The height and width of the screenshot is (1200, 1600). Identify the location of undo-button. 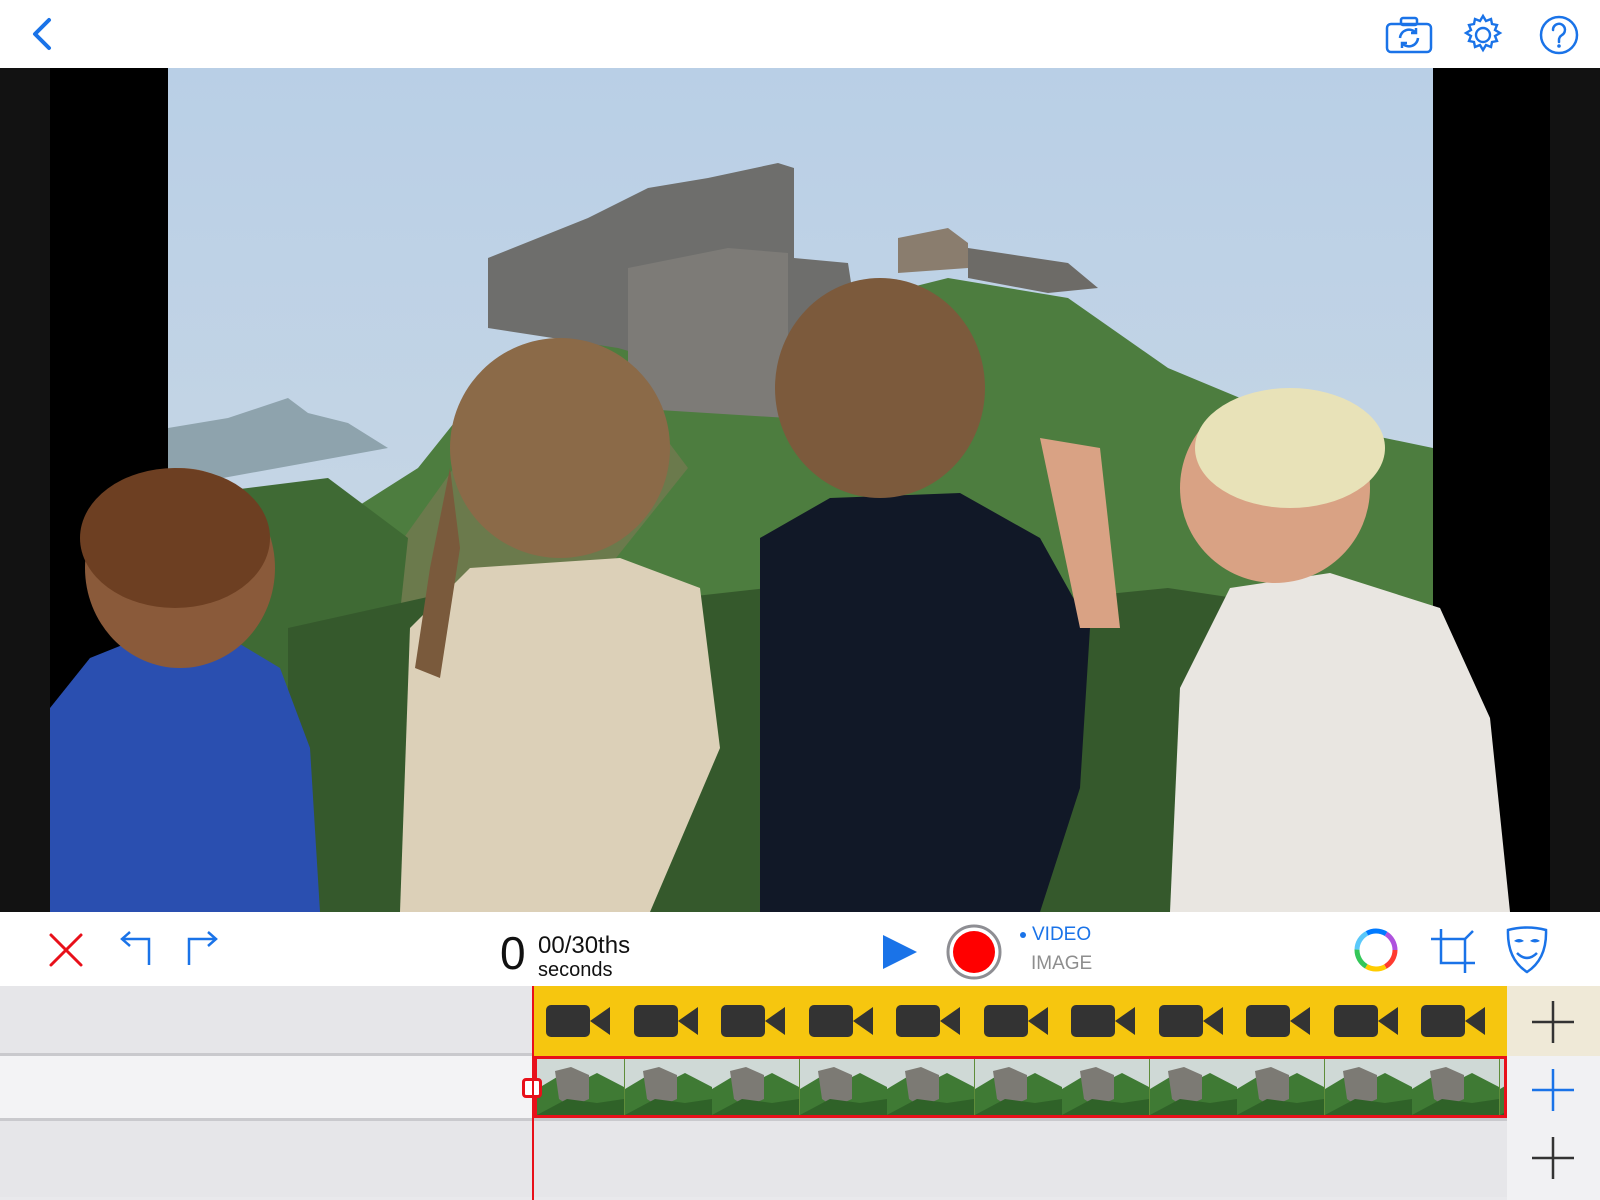
(135, 949).